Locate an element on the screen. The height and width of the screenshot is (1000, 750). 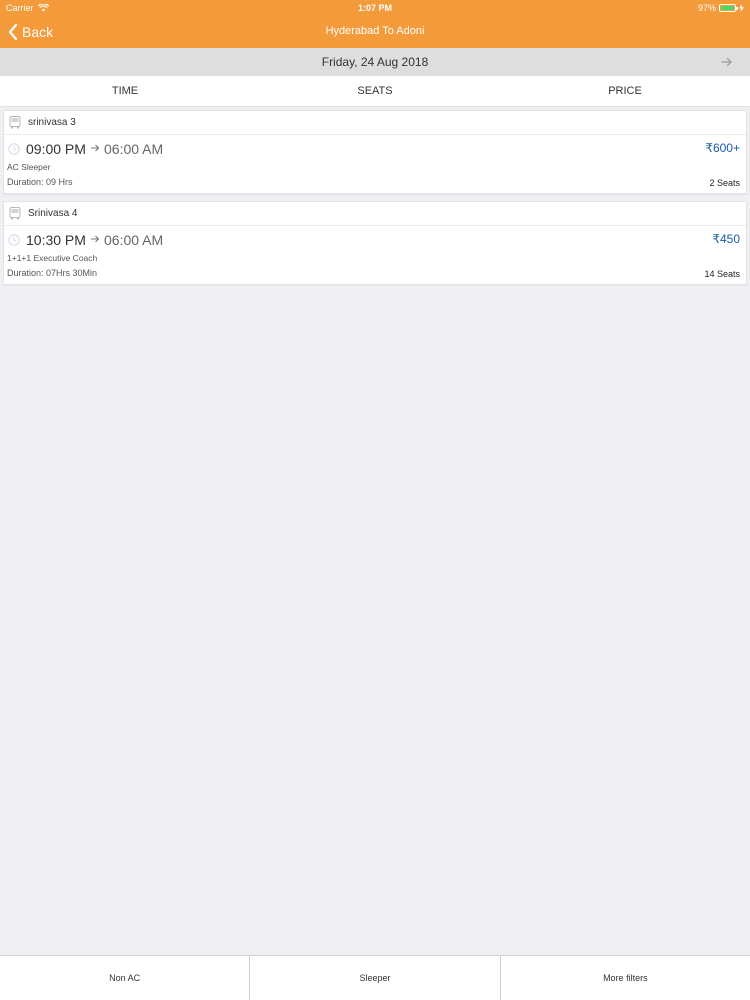
sort-seats-tab: SEATS is located at coordinates (375, 91).